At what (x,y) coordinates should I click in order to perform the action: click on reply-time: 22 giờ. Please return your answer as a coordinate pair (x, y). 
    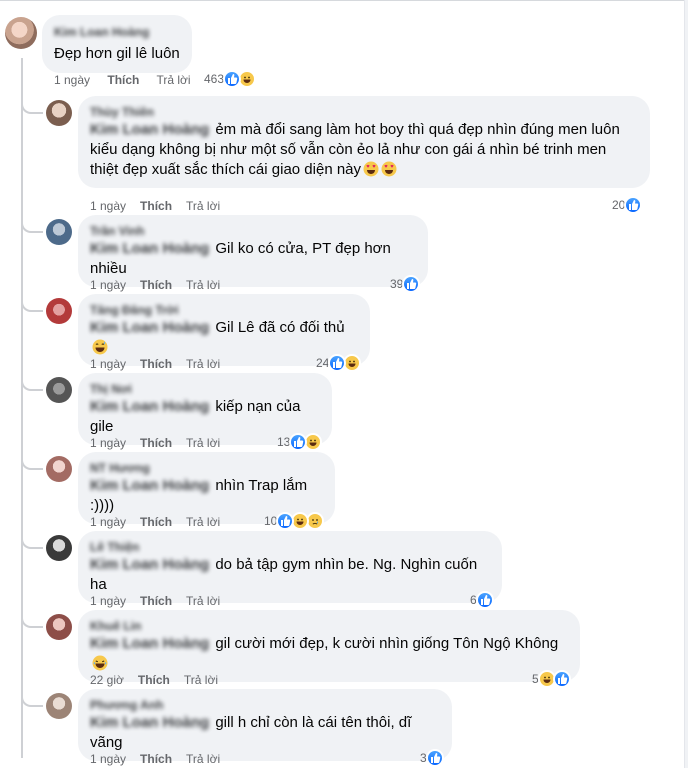
    Looking at the image, I should click on (107, 680).